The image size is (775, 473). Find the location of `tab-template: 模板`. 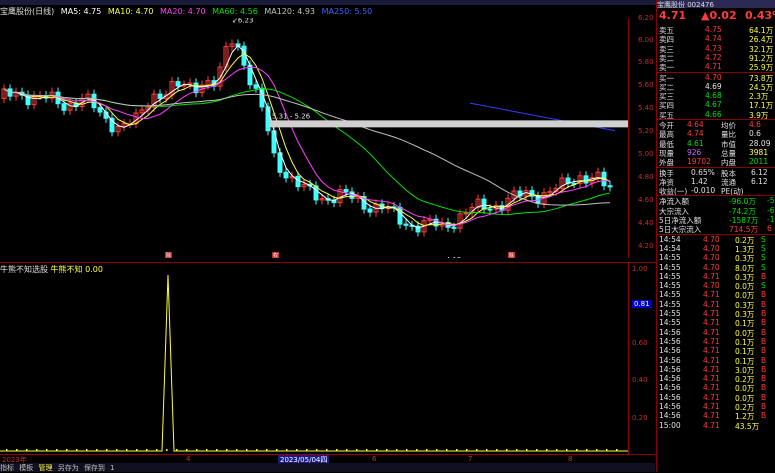

tab-template: 模板 is located at coordinates (26, 468).